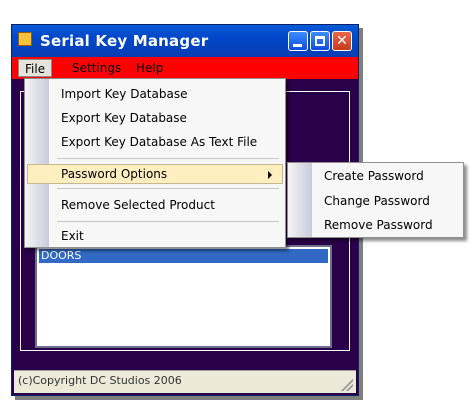 The height and width of the screenshot is (403, 474). I want to click on maximize-icon, so click(320, 41).